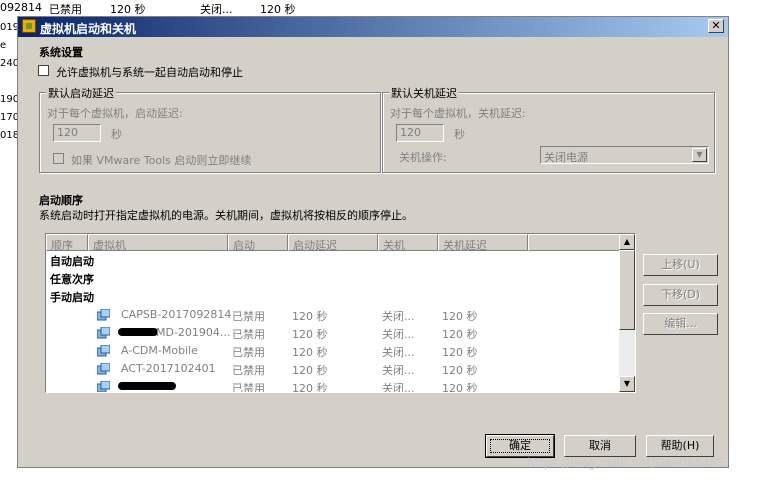  Describe the element at coordinates (408, 243) in the screenshot. I see `column-shutdown: 关机` at that location.